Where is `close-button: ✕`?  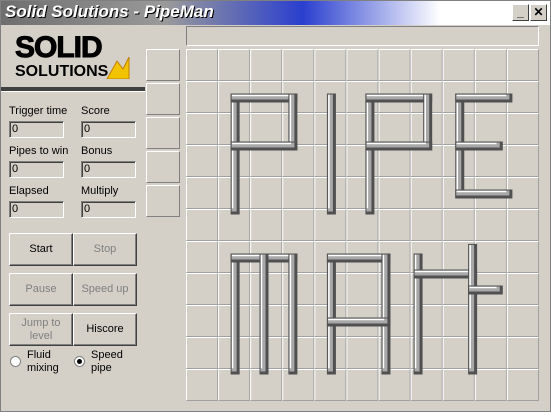
close-button: ✕ is located at coordinates (538, 12).